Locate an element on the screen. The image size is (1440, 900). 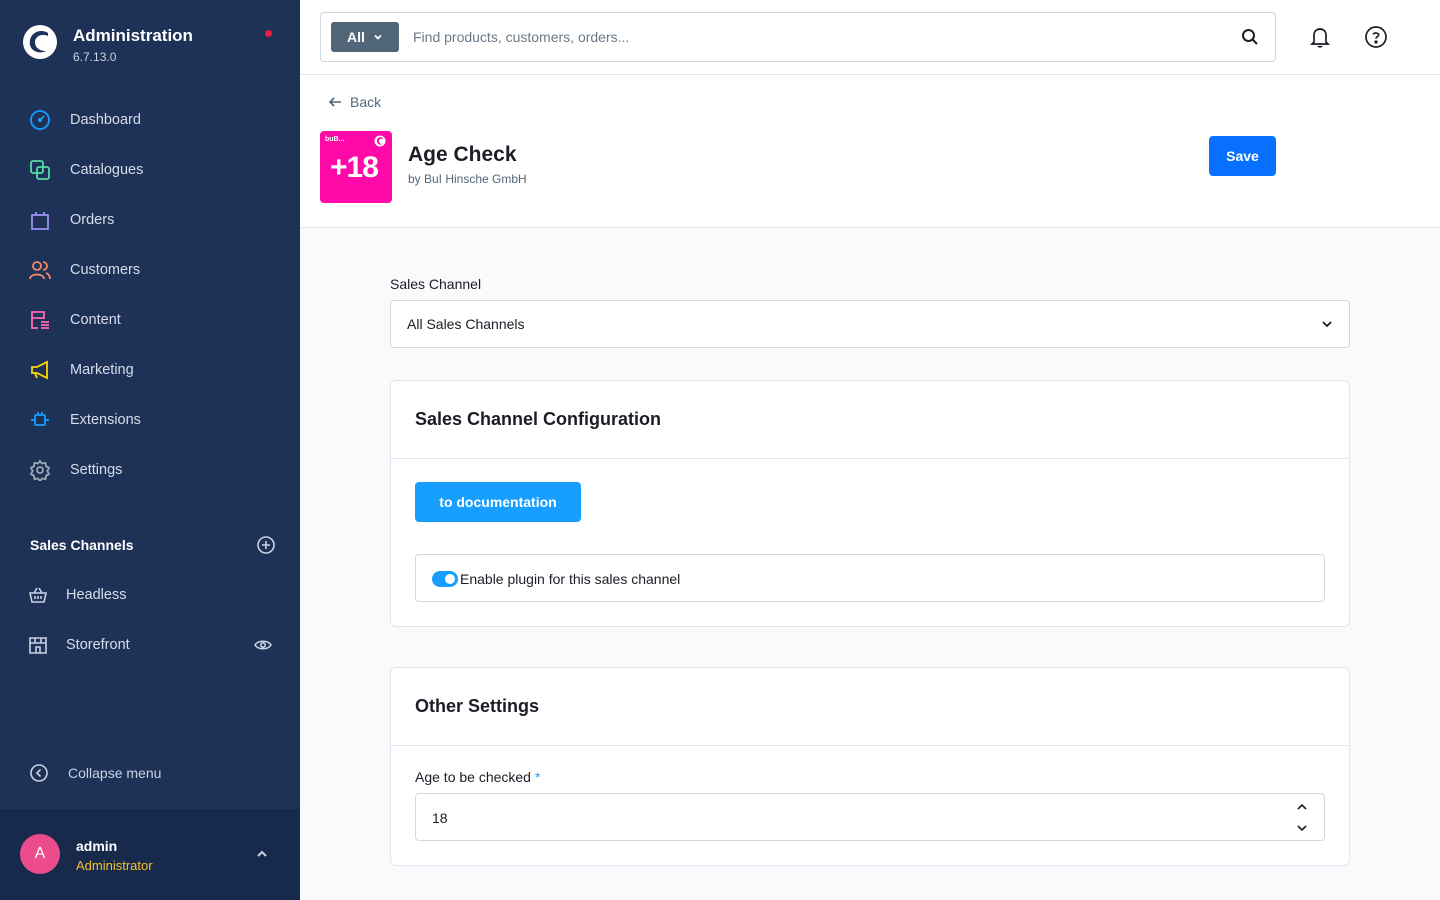
back-link: Back is located at coordinates (354, 102).